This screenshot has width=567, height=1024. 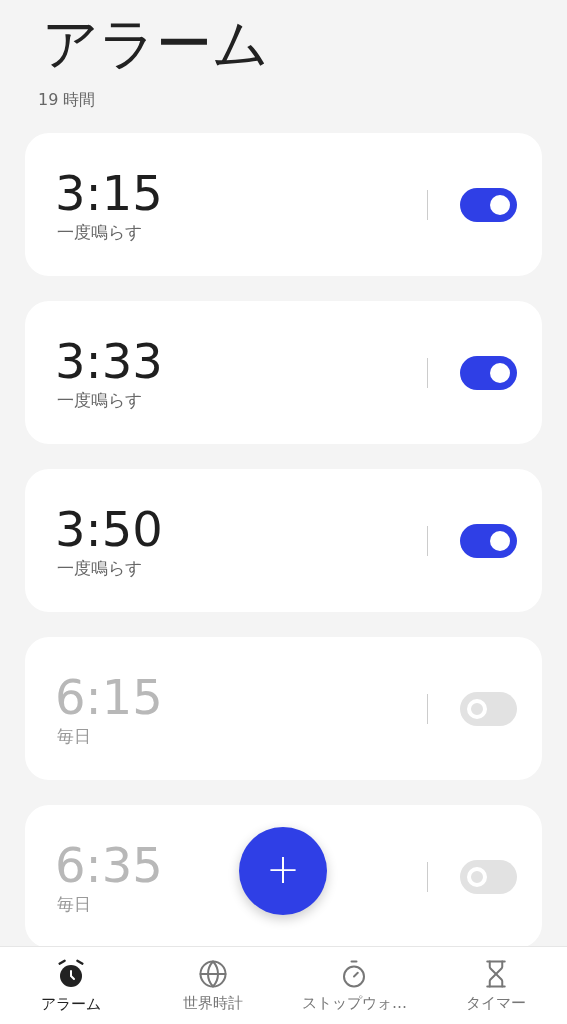 I want to click on nav-tab: タイマー, so click(x=496, y=985).